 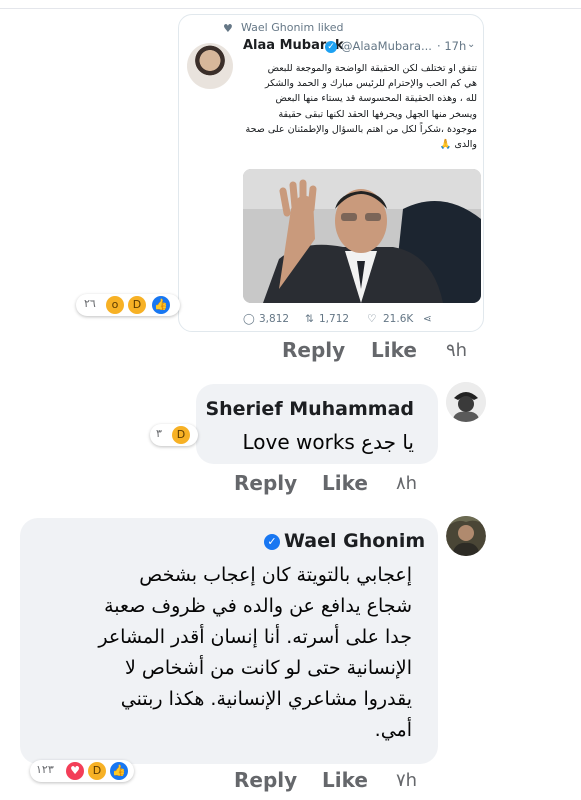 What do you see at coordinates (398, 319) in the screenshot?
I see `tweet-like-count: 21.6K` at bounding box center [398, 319].